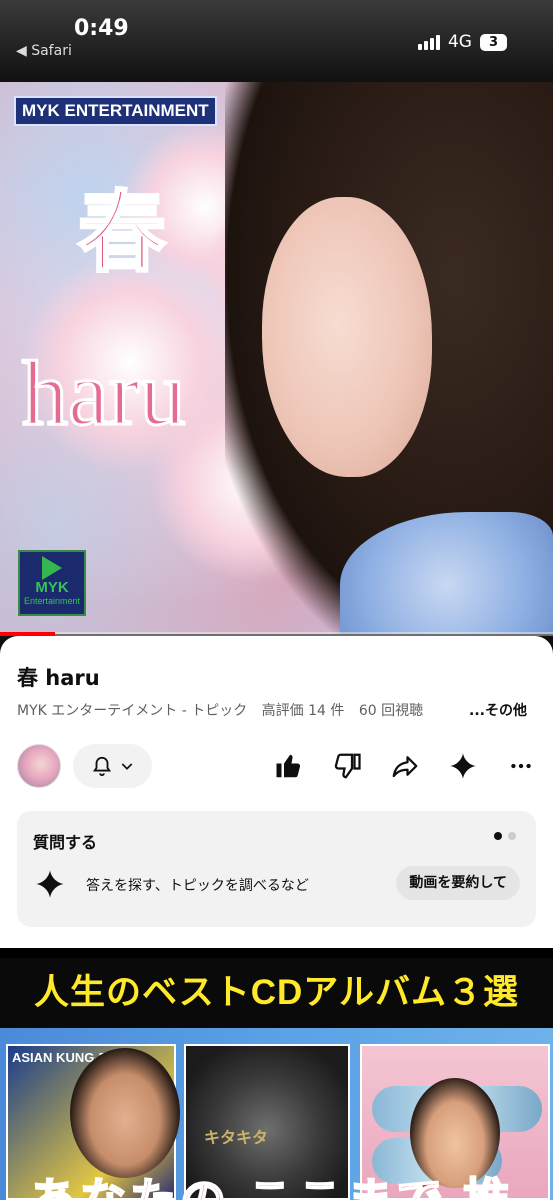 This screenshot has width=553, height=1200. I want to click on channel-avatar, so click(39, 766).